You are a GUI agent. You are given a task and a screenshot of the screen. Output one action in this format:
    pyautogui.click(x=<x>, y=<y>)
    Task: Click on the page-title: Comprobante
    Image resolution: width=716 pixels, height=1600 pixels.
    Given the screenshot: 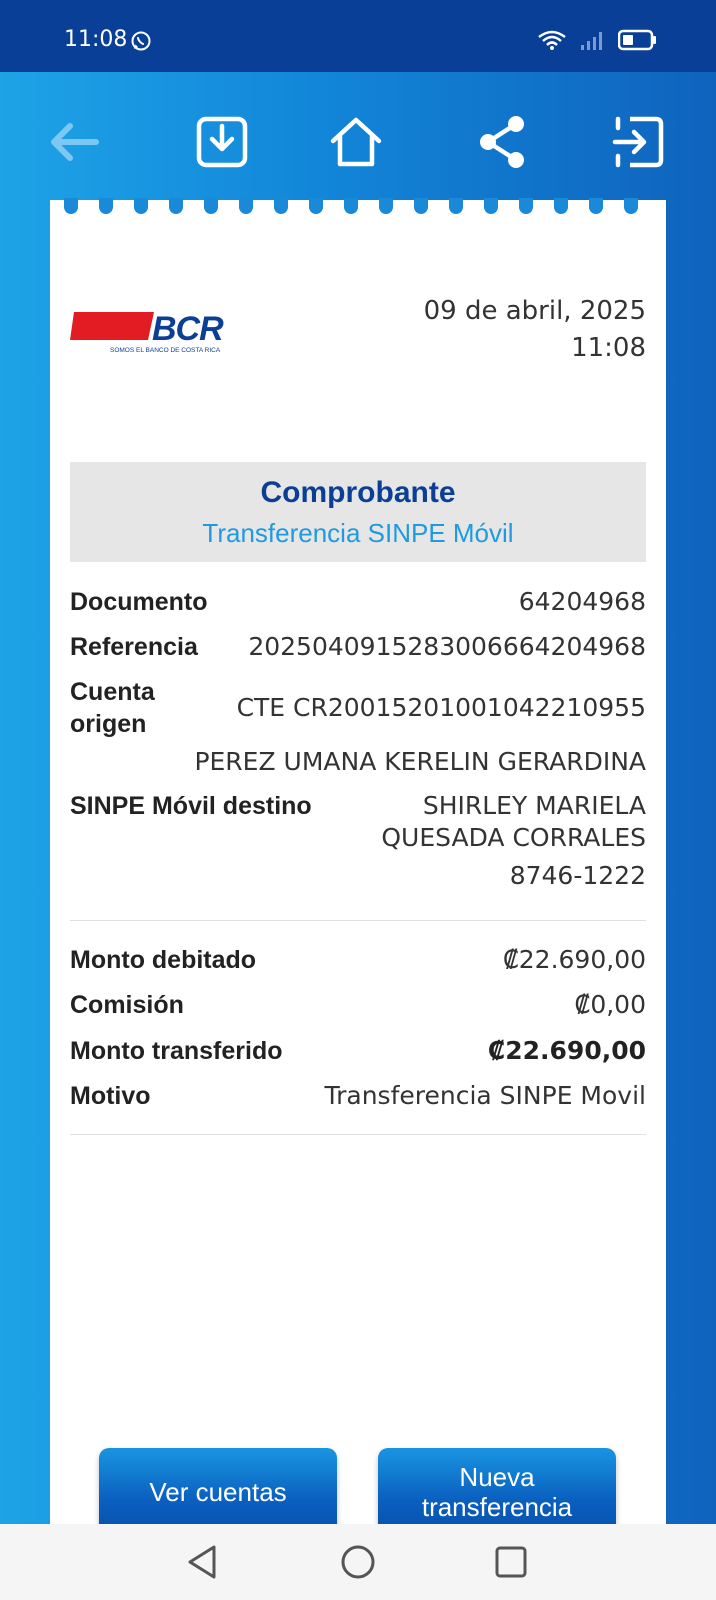 What is the action you would take?
    pyautogui.click(x=358, y=492)
    